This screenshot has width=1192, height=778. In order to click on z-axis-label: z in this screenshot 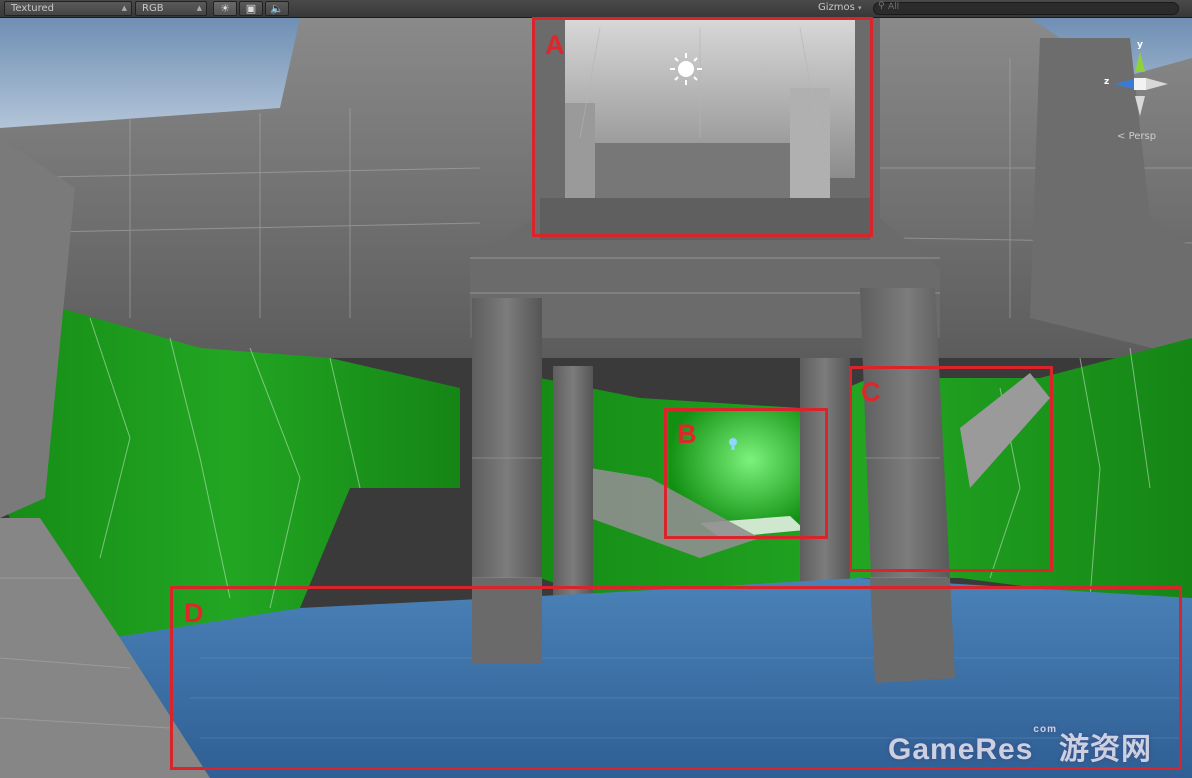, I will do `click(1107, 82)`.